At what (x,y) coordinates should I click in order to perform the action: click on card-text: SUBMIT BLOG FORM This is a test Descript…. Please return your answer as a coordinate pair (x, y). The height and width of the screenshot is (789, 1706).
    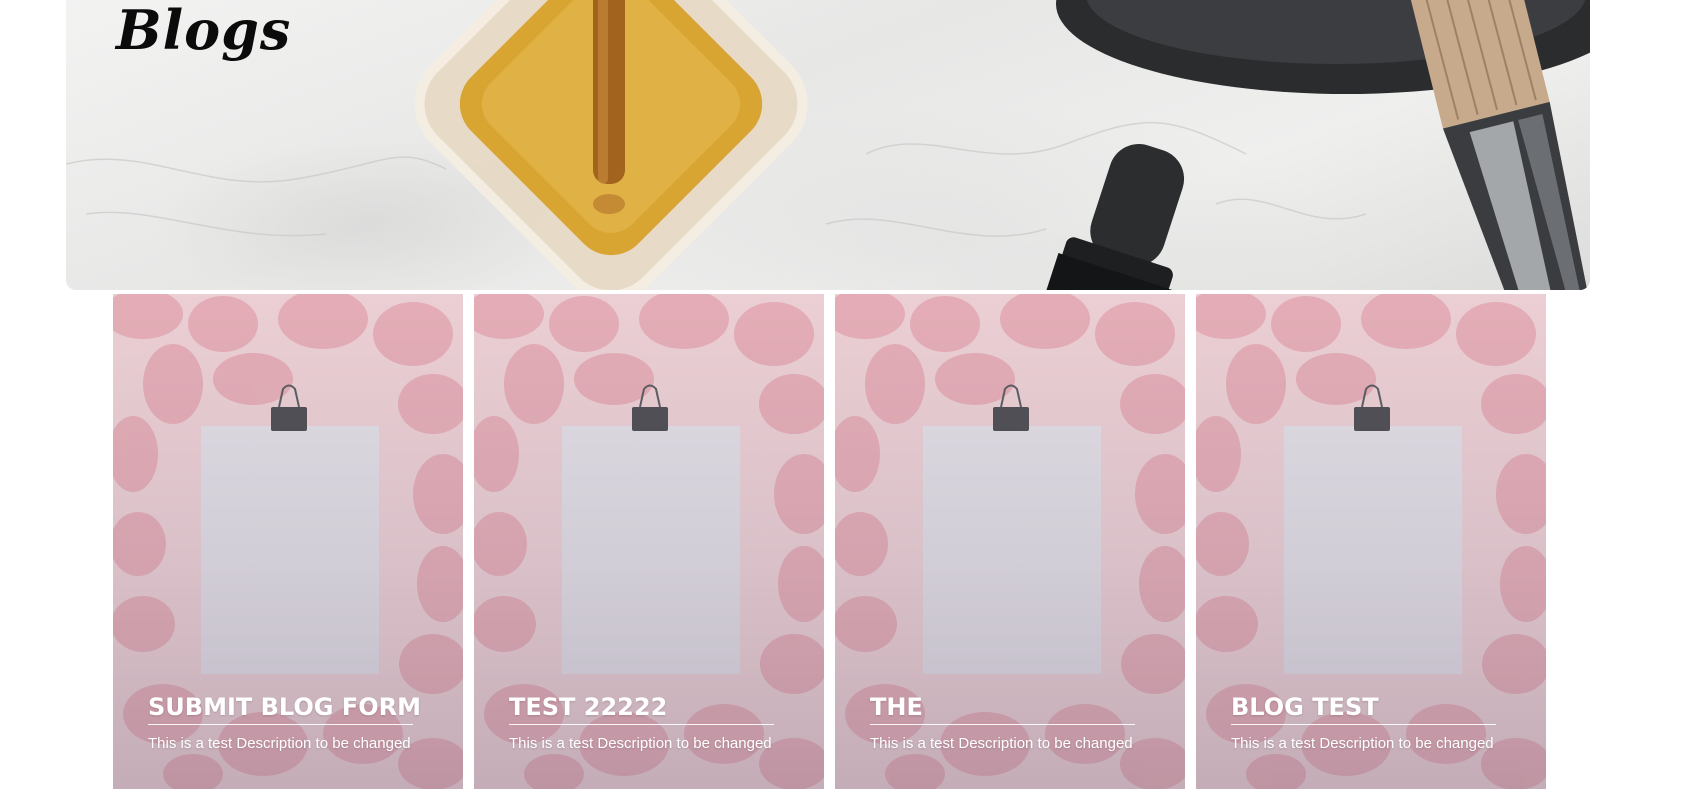
    Looking at the image, I should click on (284, 722).